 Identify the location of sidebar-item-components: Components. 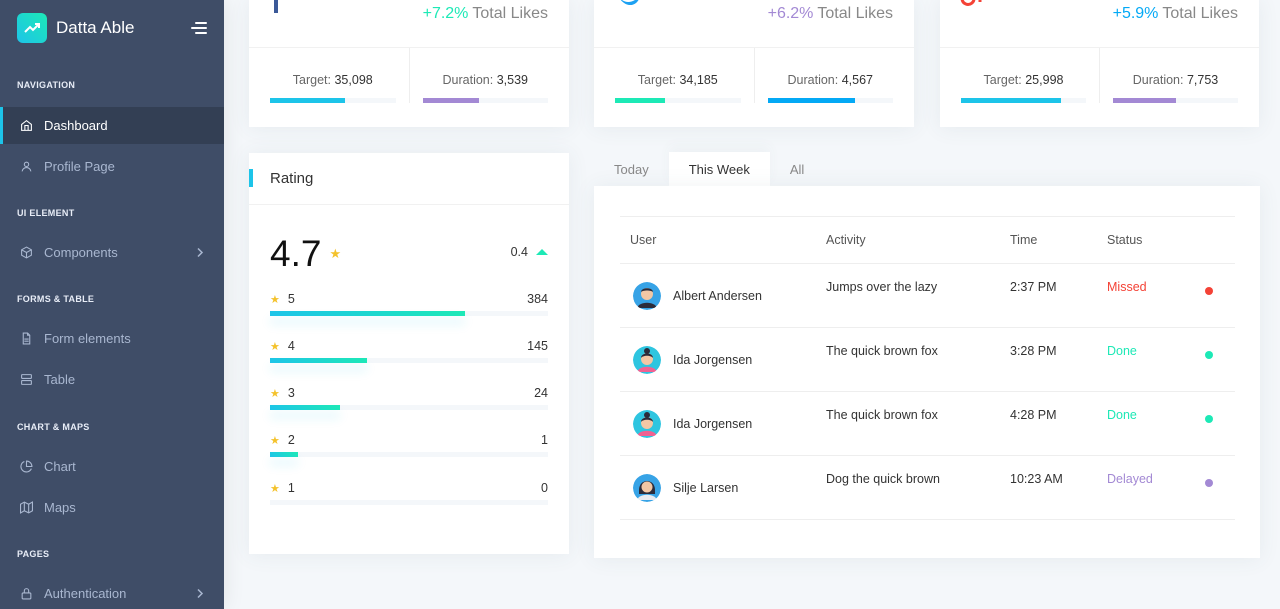
(112, 252).